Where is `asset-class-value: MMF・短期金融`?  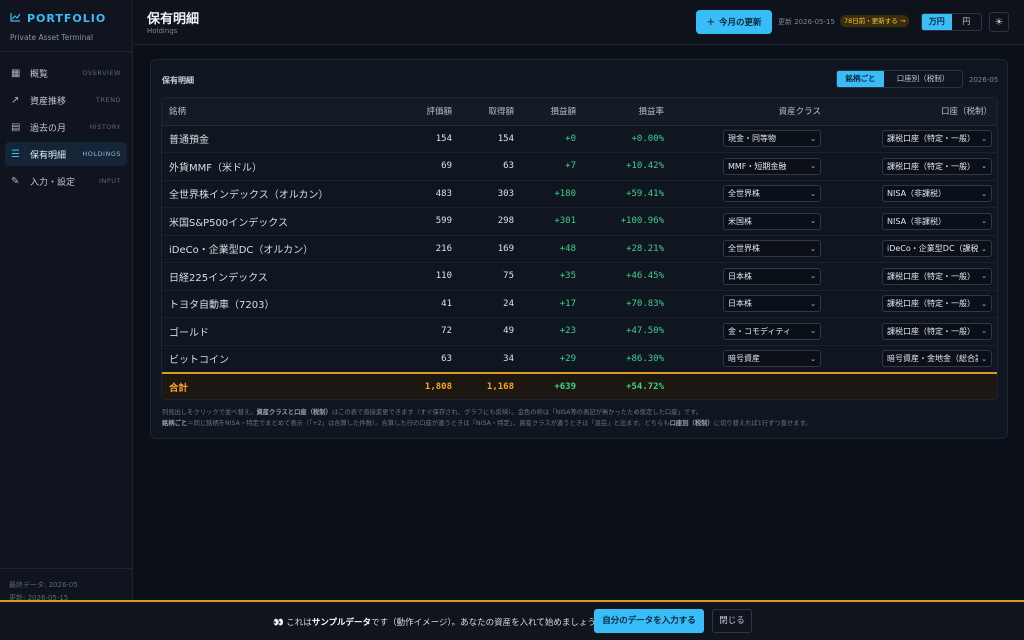 asset-class-value: MMF・短期金融 is located at coordinates (757, 166).